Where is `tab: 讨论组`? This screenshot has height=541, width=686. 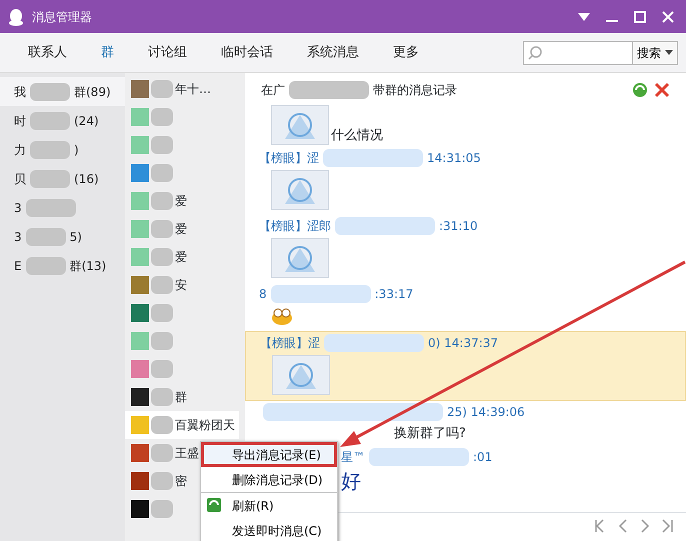 tab: 讨论组 is located at coordinates (167, 52).